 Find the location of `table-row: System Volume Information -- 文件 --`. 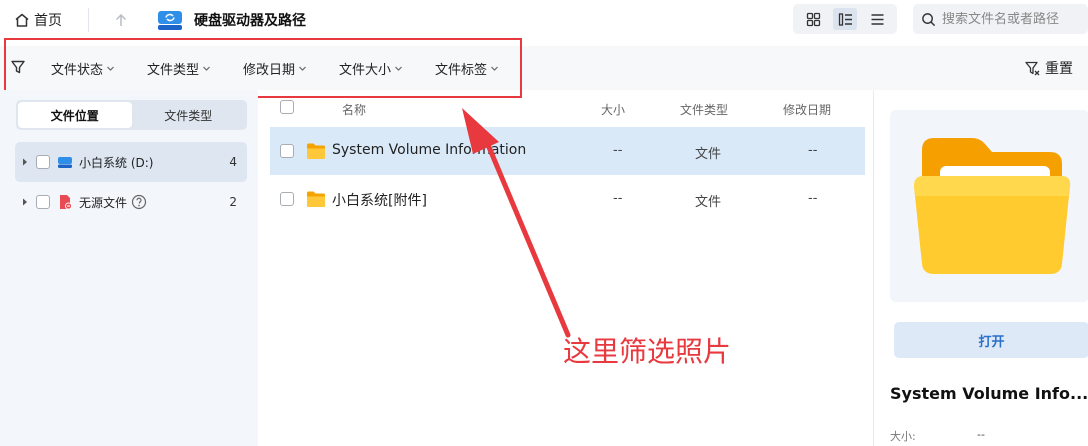

table-row: System Volume Information -- 文件 -- is located at coordinates (567, 151).